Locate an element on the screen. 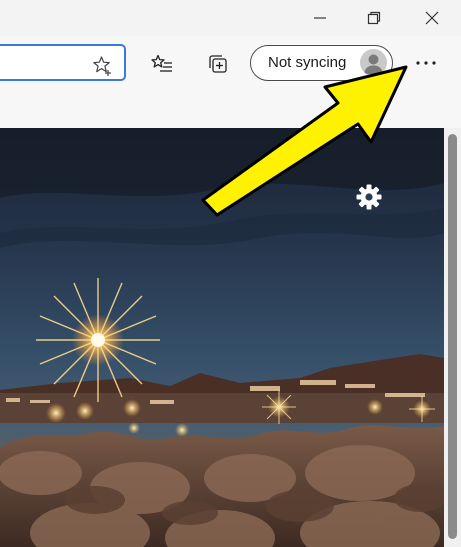  avatar-icon is located at coordinates (373, 62).